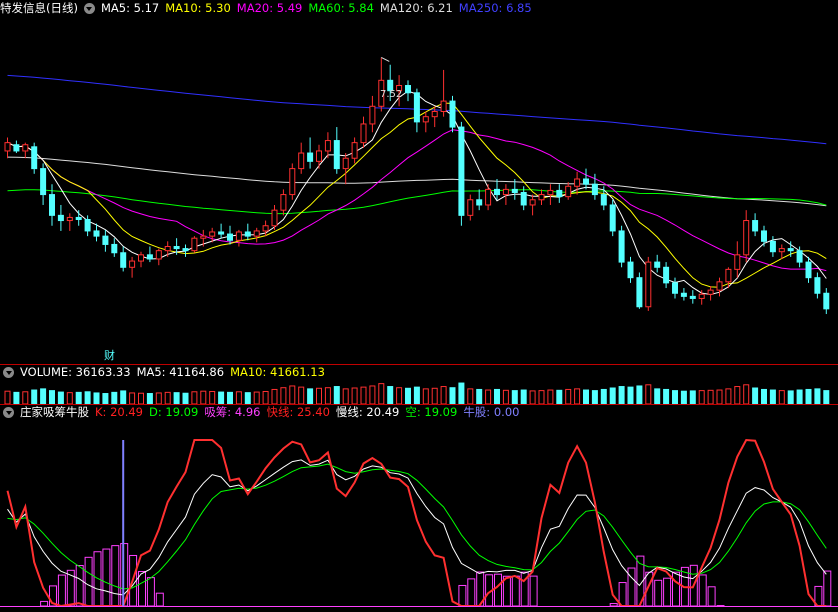 The image size is (838, 612). Describe the element at coordinates (277, 372) in the screenshot. I see `volume-ma10-readout: MA10: 41661.13` at that location.